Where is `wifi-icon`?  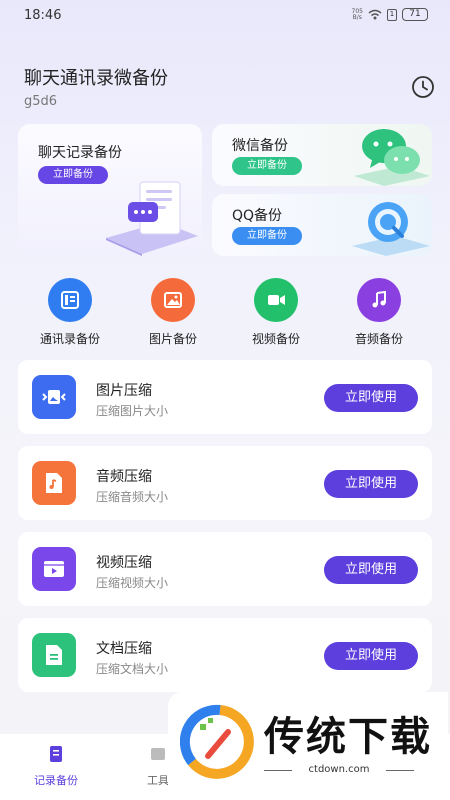 wifi-icon is located at coordinates (375, 14).